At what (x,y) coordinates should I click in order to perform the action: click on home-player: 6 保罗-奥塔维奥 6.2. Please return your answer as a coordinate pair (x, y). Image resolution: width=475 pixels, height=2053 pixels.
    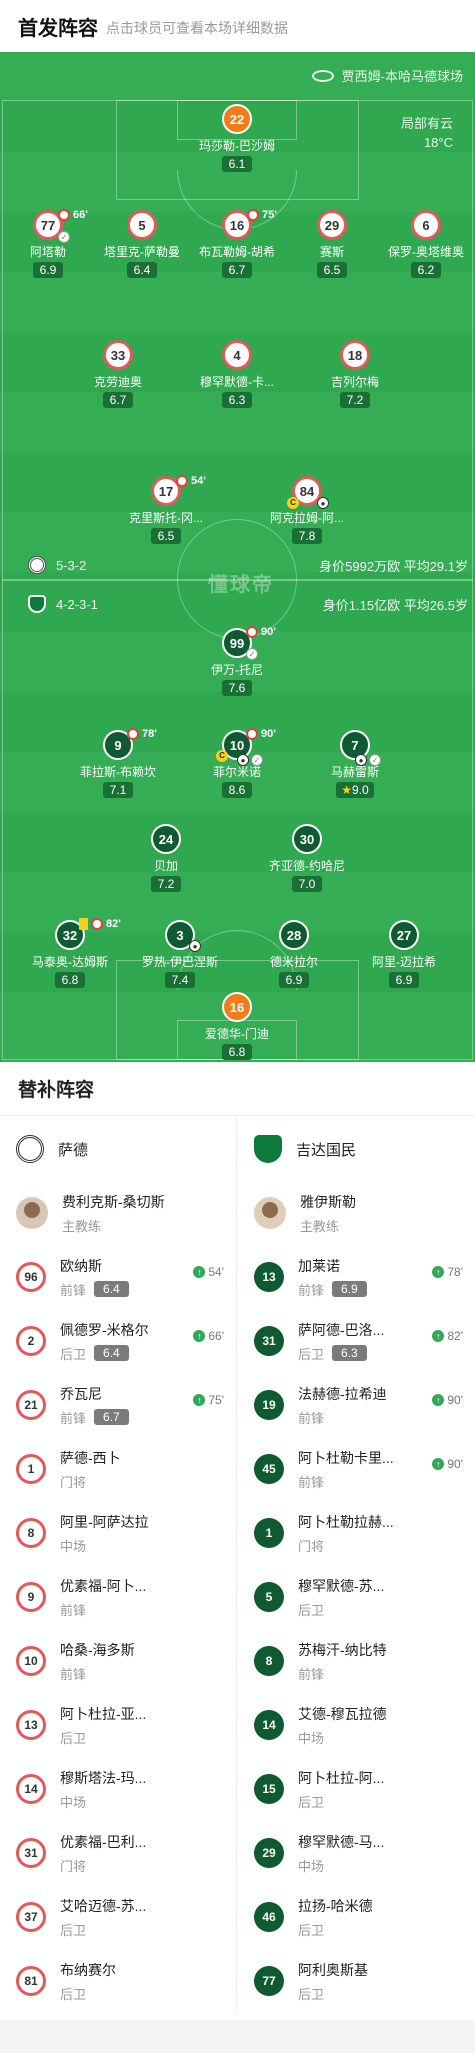
    Looking at the image, I should click on (420, 244).